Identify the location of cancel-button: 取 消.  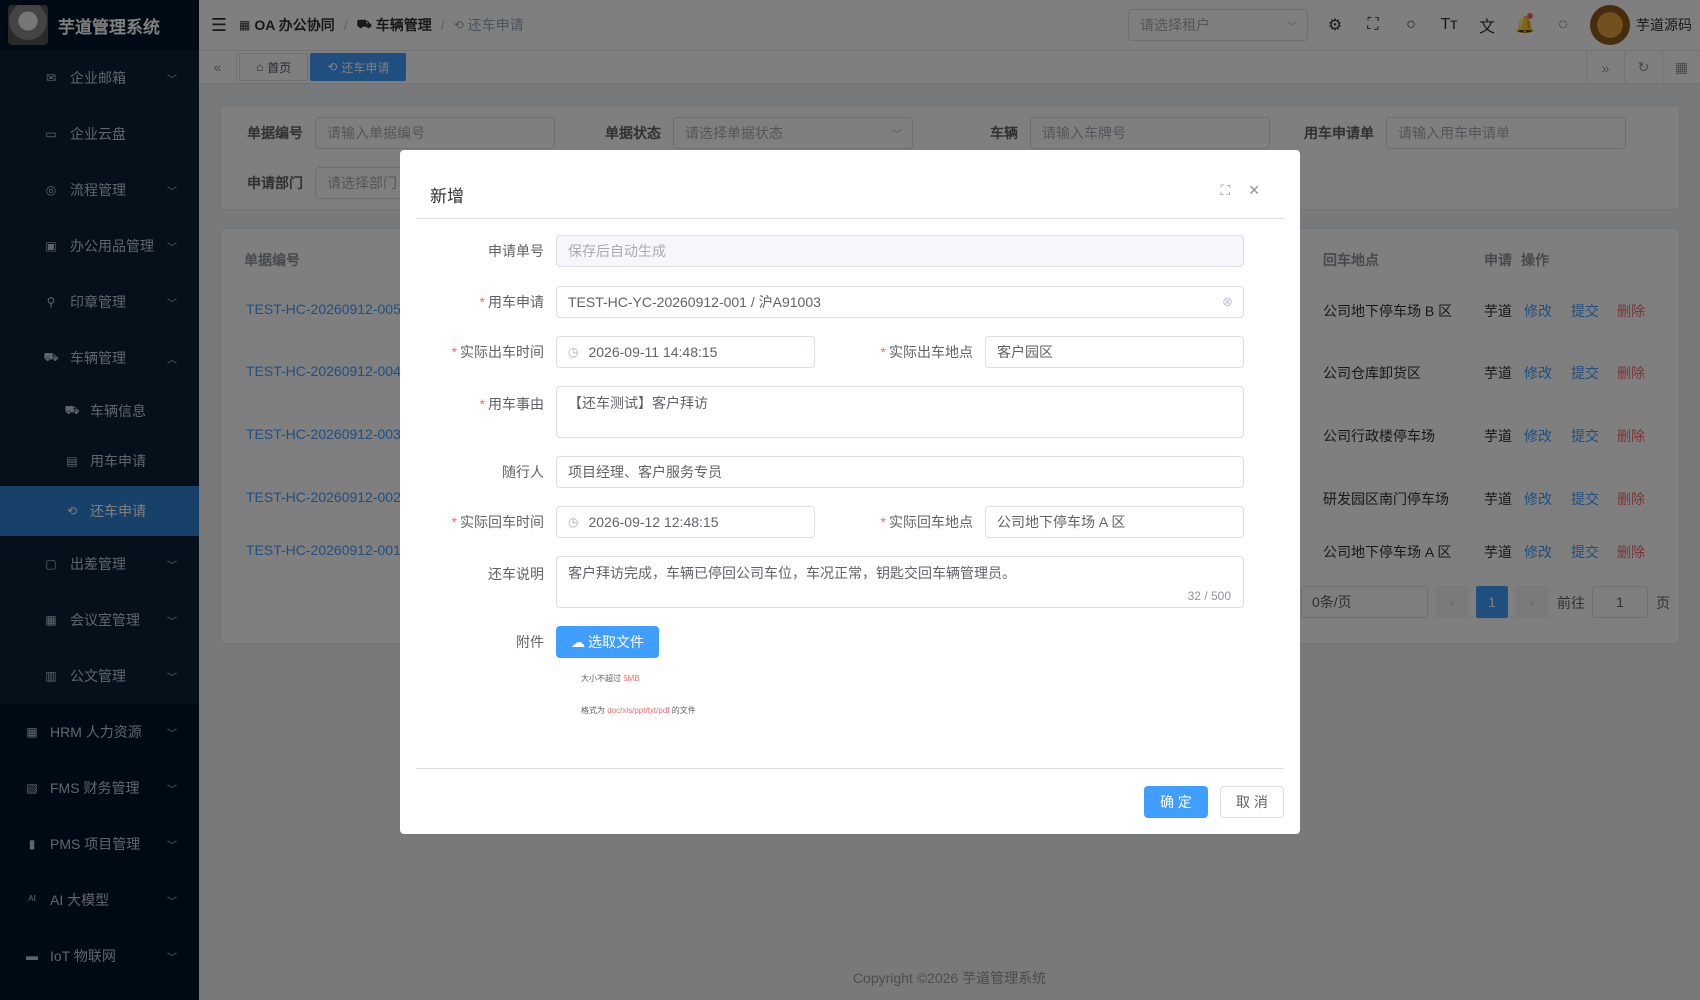
(1252, 802).